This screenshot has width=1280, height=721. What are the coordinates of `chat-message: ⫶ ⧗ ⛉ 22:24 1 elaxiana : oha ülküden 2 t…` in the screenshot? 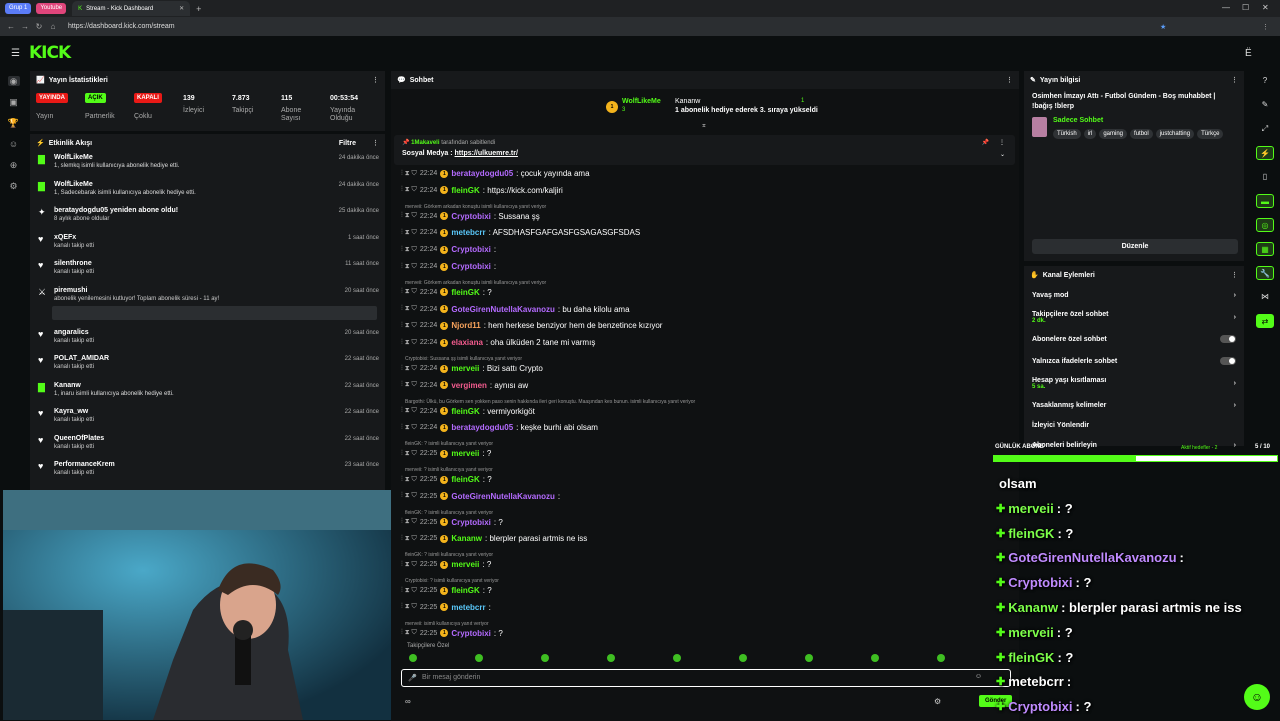 It's located at (498, 342).